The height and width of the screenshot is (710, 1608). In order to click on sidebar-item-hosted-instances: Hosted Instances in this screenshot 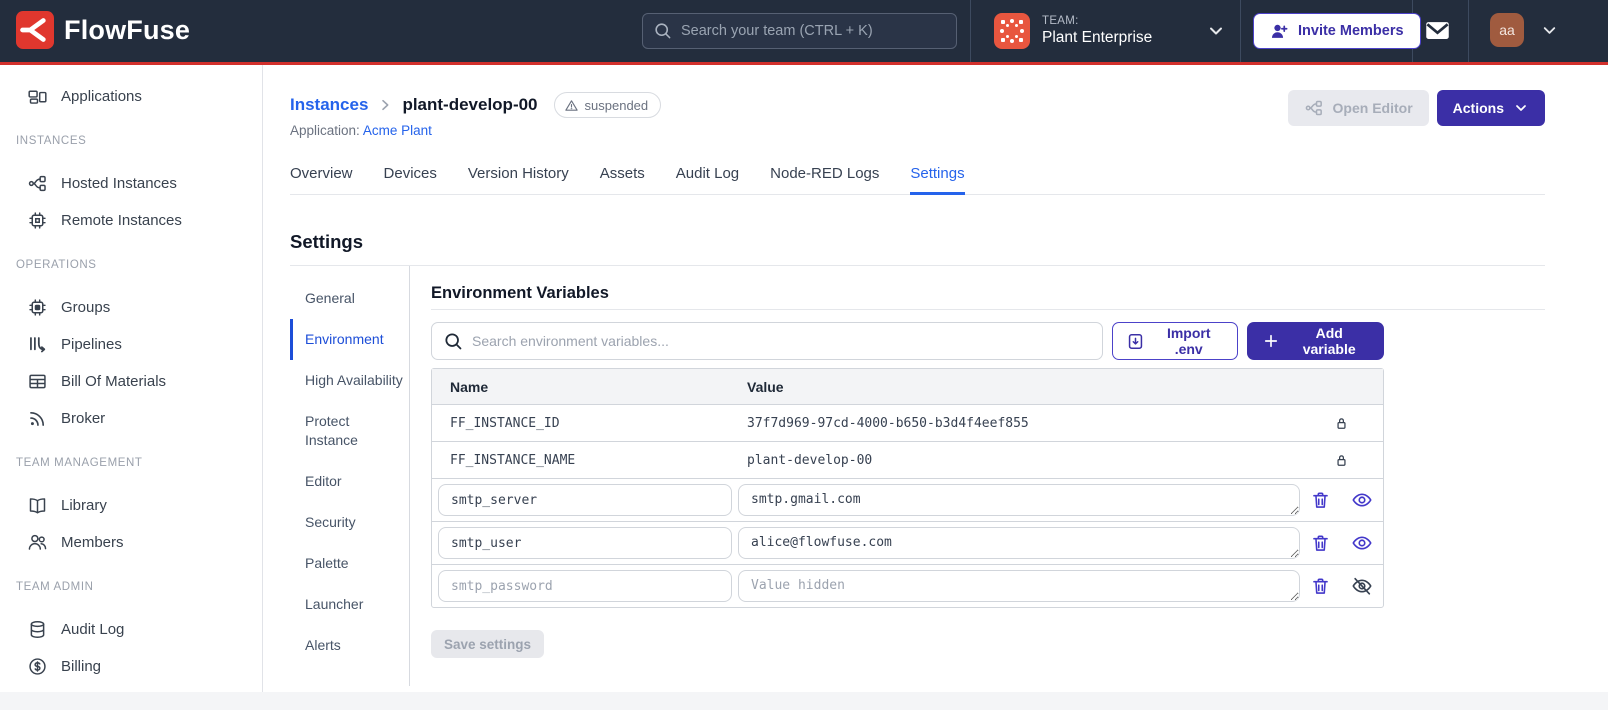, I will do `click(131, 183)`.